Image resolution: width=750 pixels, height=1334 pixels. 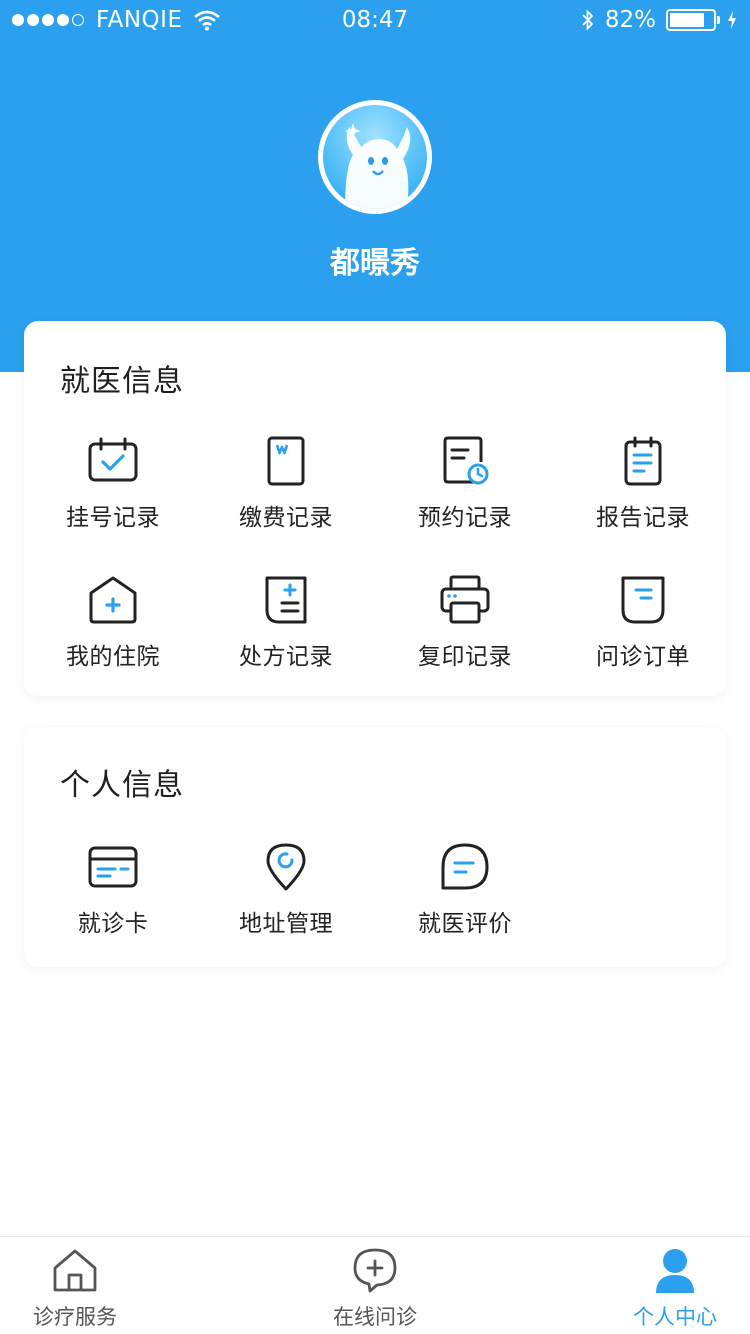 I want to click on user-icon, so click(x=675, y=1271).